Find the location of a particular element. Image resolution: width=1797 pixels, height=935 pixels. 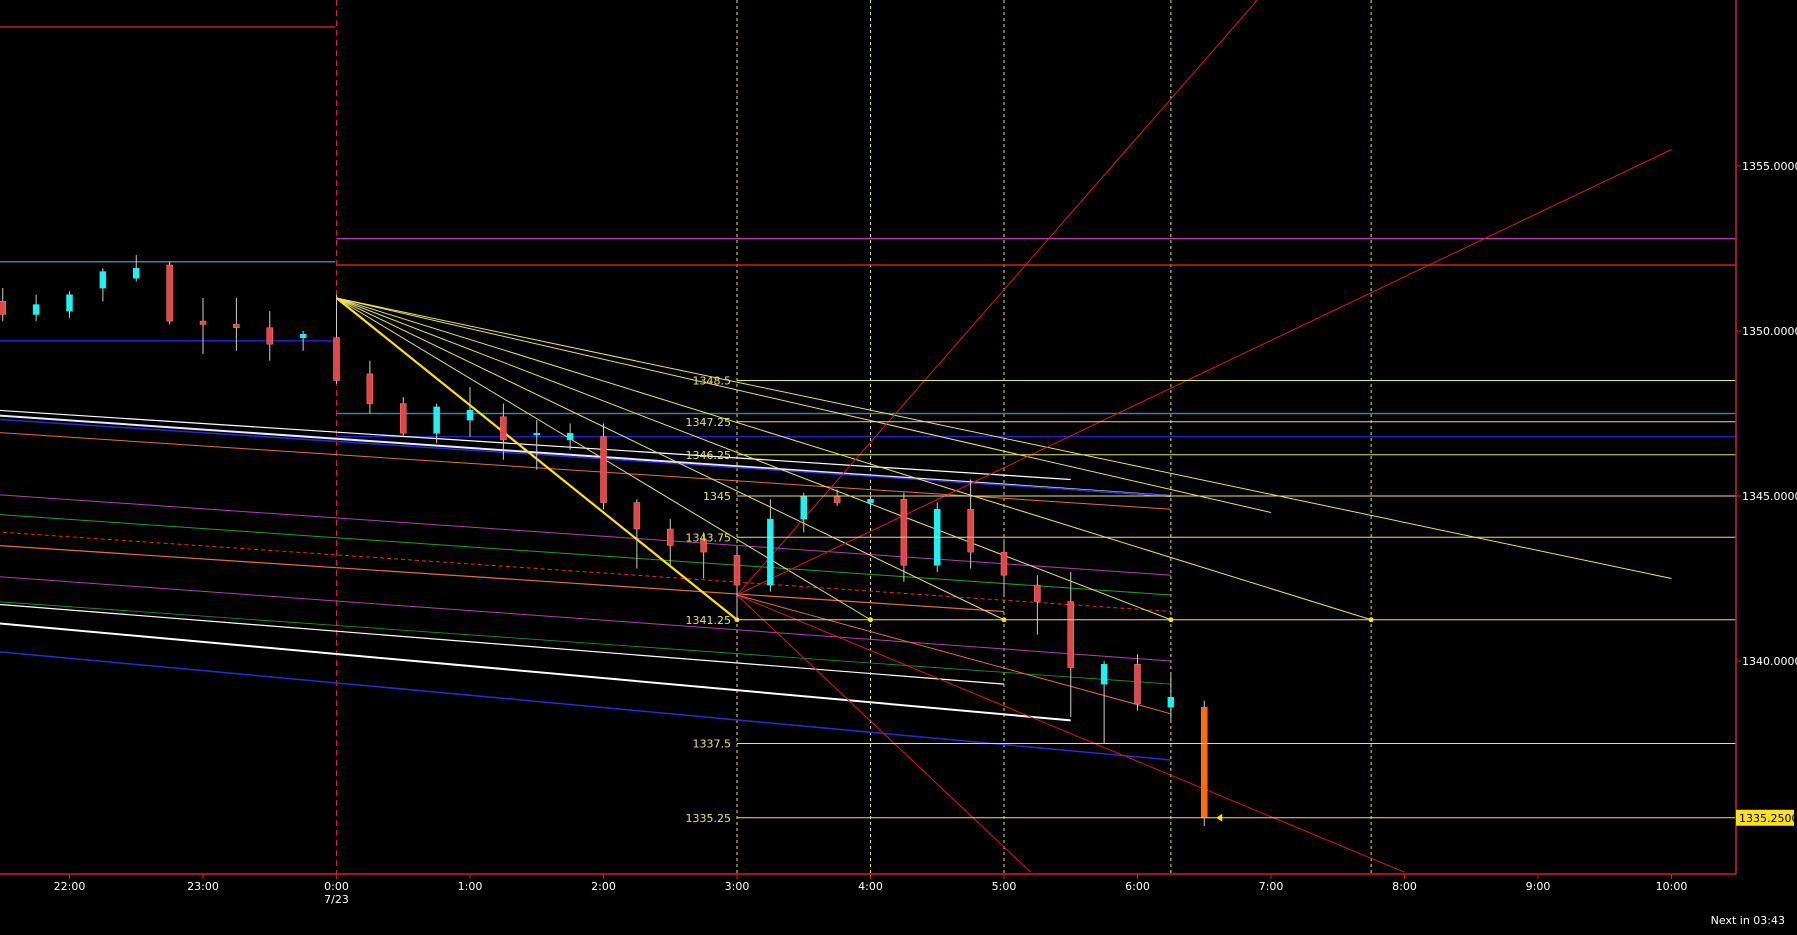

y-tick-label: 1350.0000 is located at coordinates (1769, 331).